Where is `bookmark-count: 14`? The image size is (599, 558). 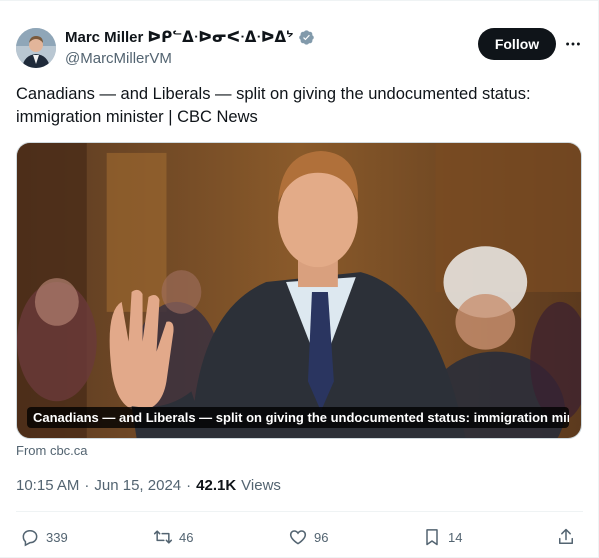 bookmark-count: 14 is located at coordinates (455, 537).